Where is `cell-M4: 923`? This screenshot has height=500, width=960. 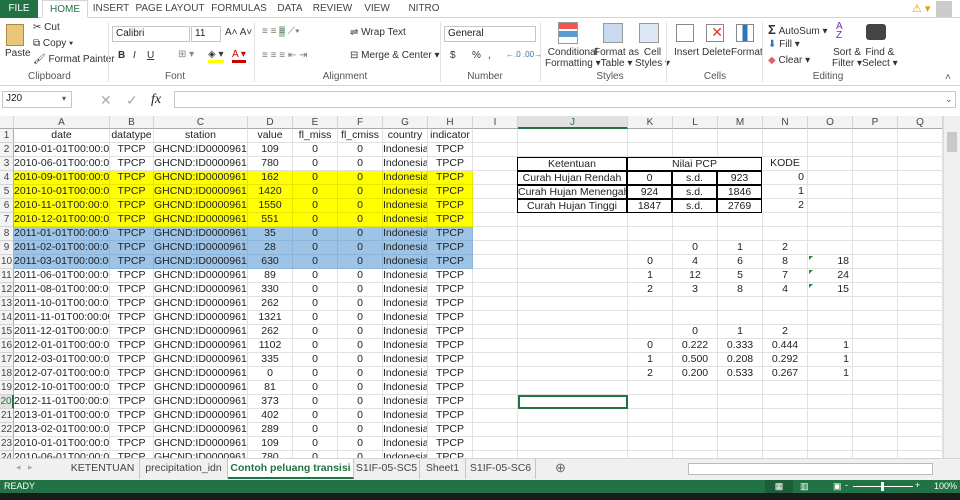
cell-M4: 923 is located at coordinates (739, 178).